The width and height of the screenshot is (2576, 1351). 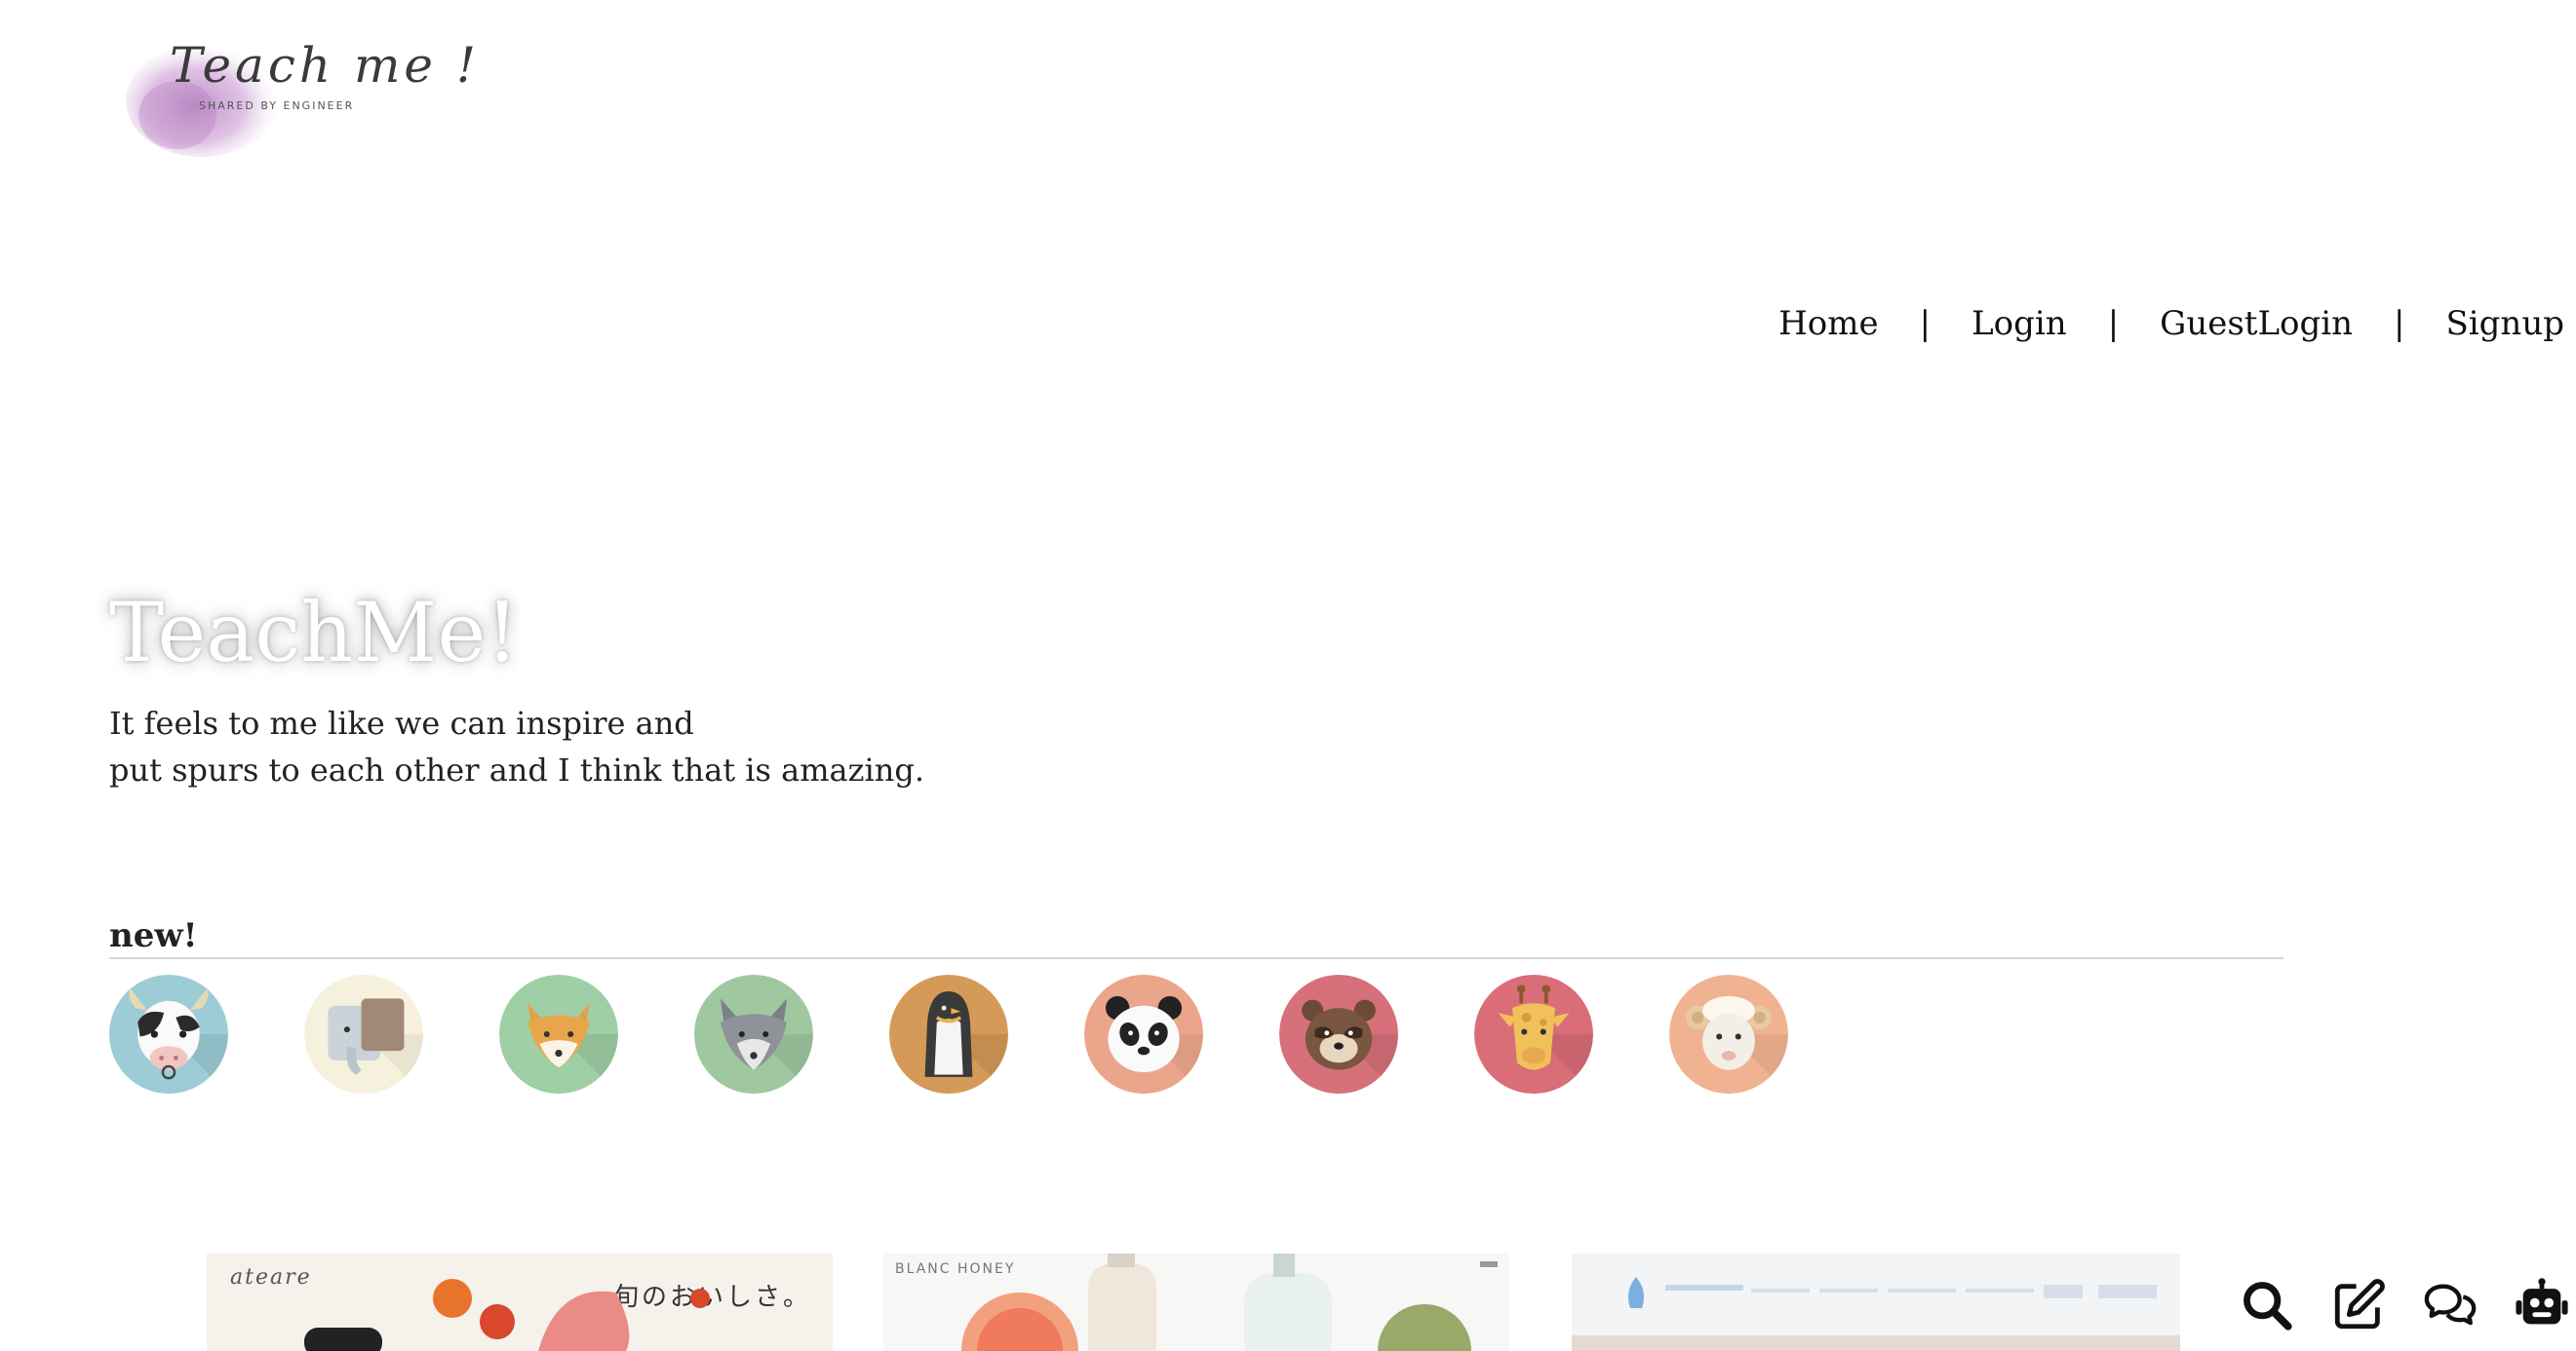 What do you see at coordinates (2505, 323) in the screenshot?
I see `nav-signup-link: Signup` at bounding box center [2505, 323].